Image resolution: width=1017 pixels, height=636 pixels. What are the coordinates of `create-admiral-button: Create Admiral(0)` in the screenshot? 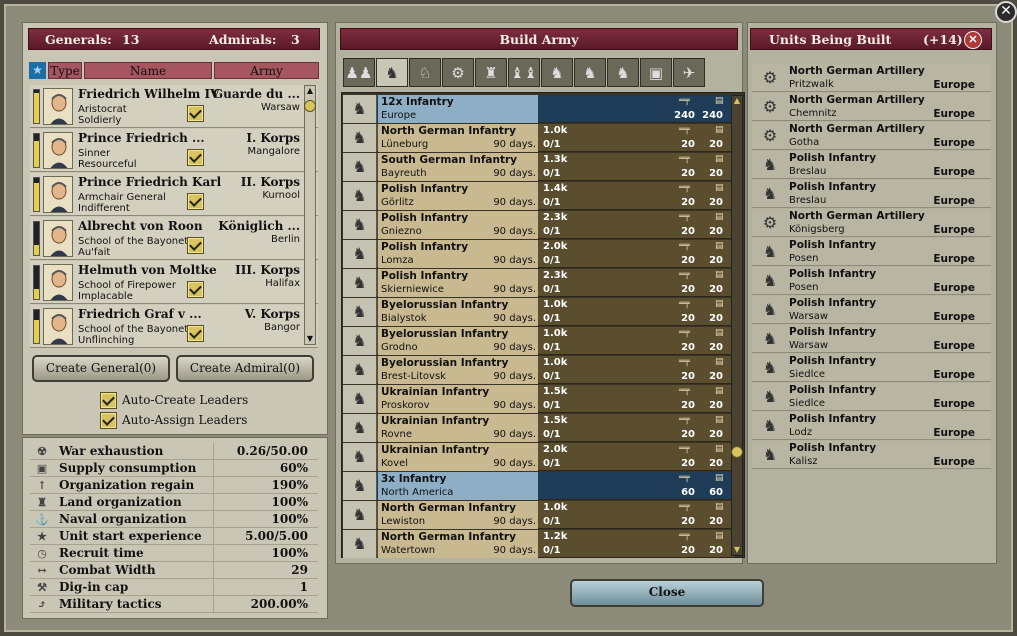 It's located at (245, 368).